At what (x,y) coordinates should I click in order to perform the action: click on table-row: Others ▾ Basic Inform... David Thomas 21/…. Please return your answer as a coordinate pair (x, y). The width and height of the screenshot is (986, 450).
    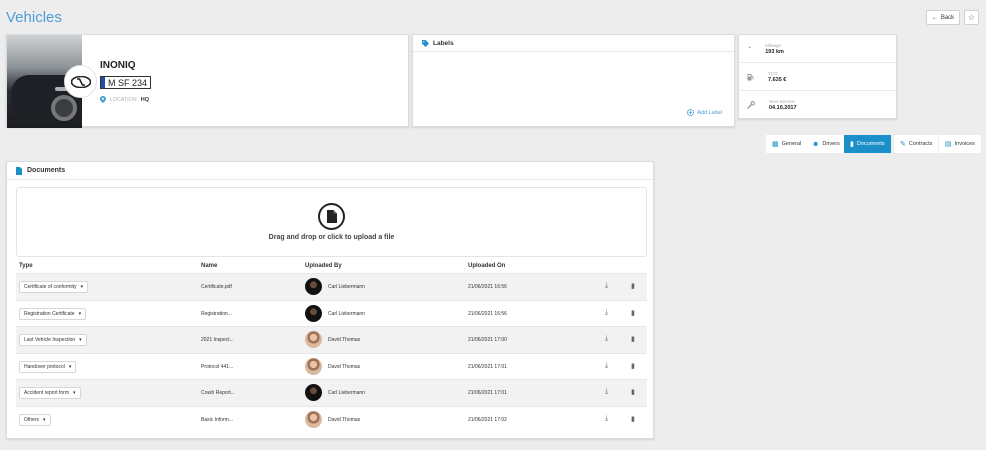
    Looking at the image, I should click on (331, 419).